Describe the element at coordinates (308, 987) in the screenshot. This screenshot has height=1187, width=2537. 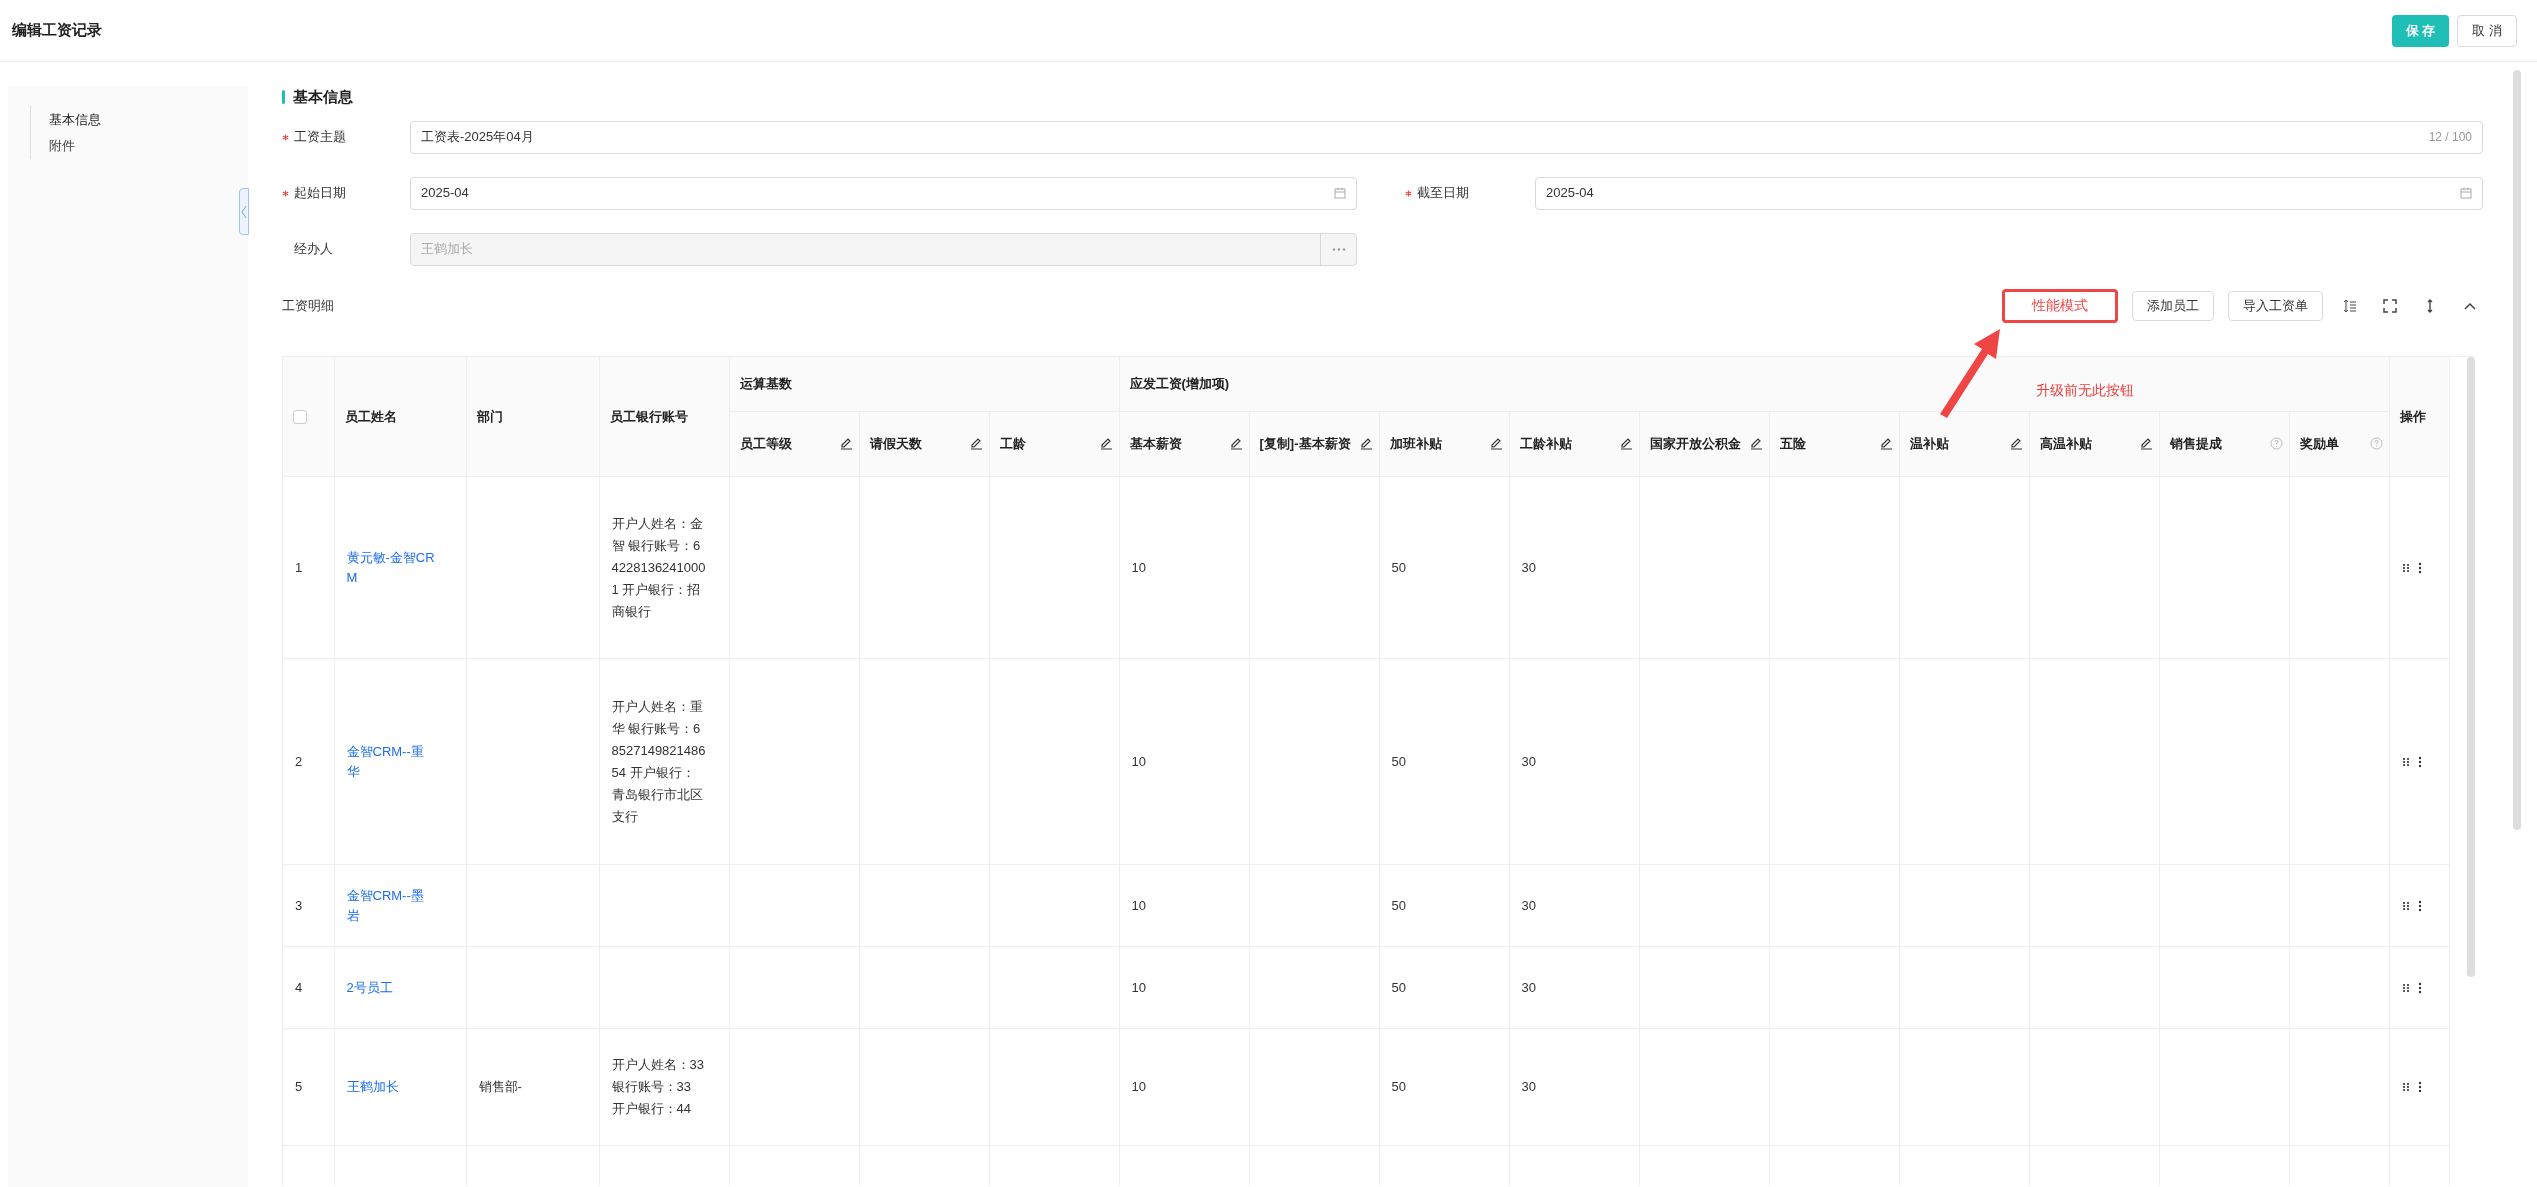
I see `row-number: 4` at that location.